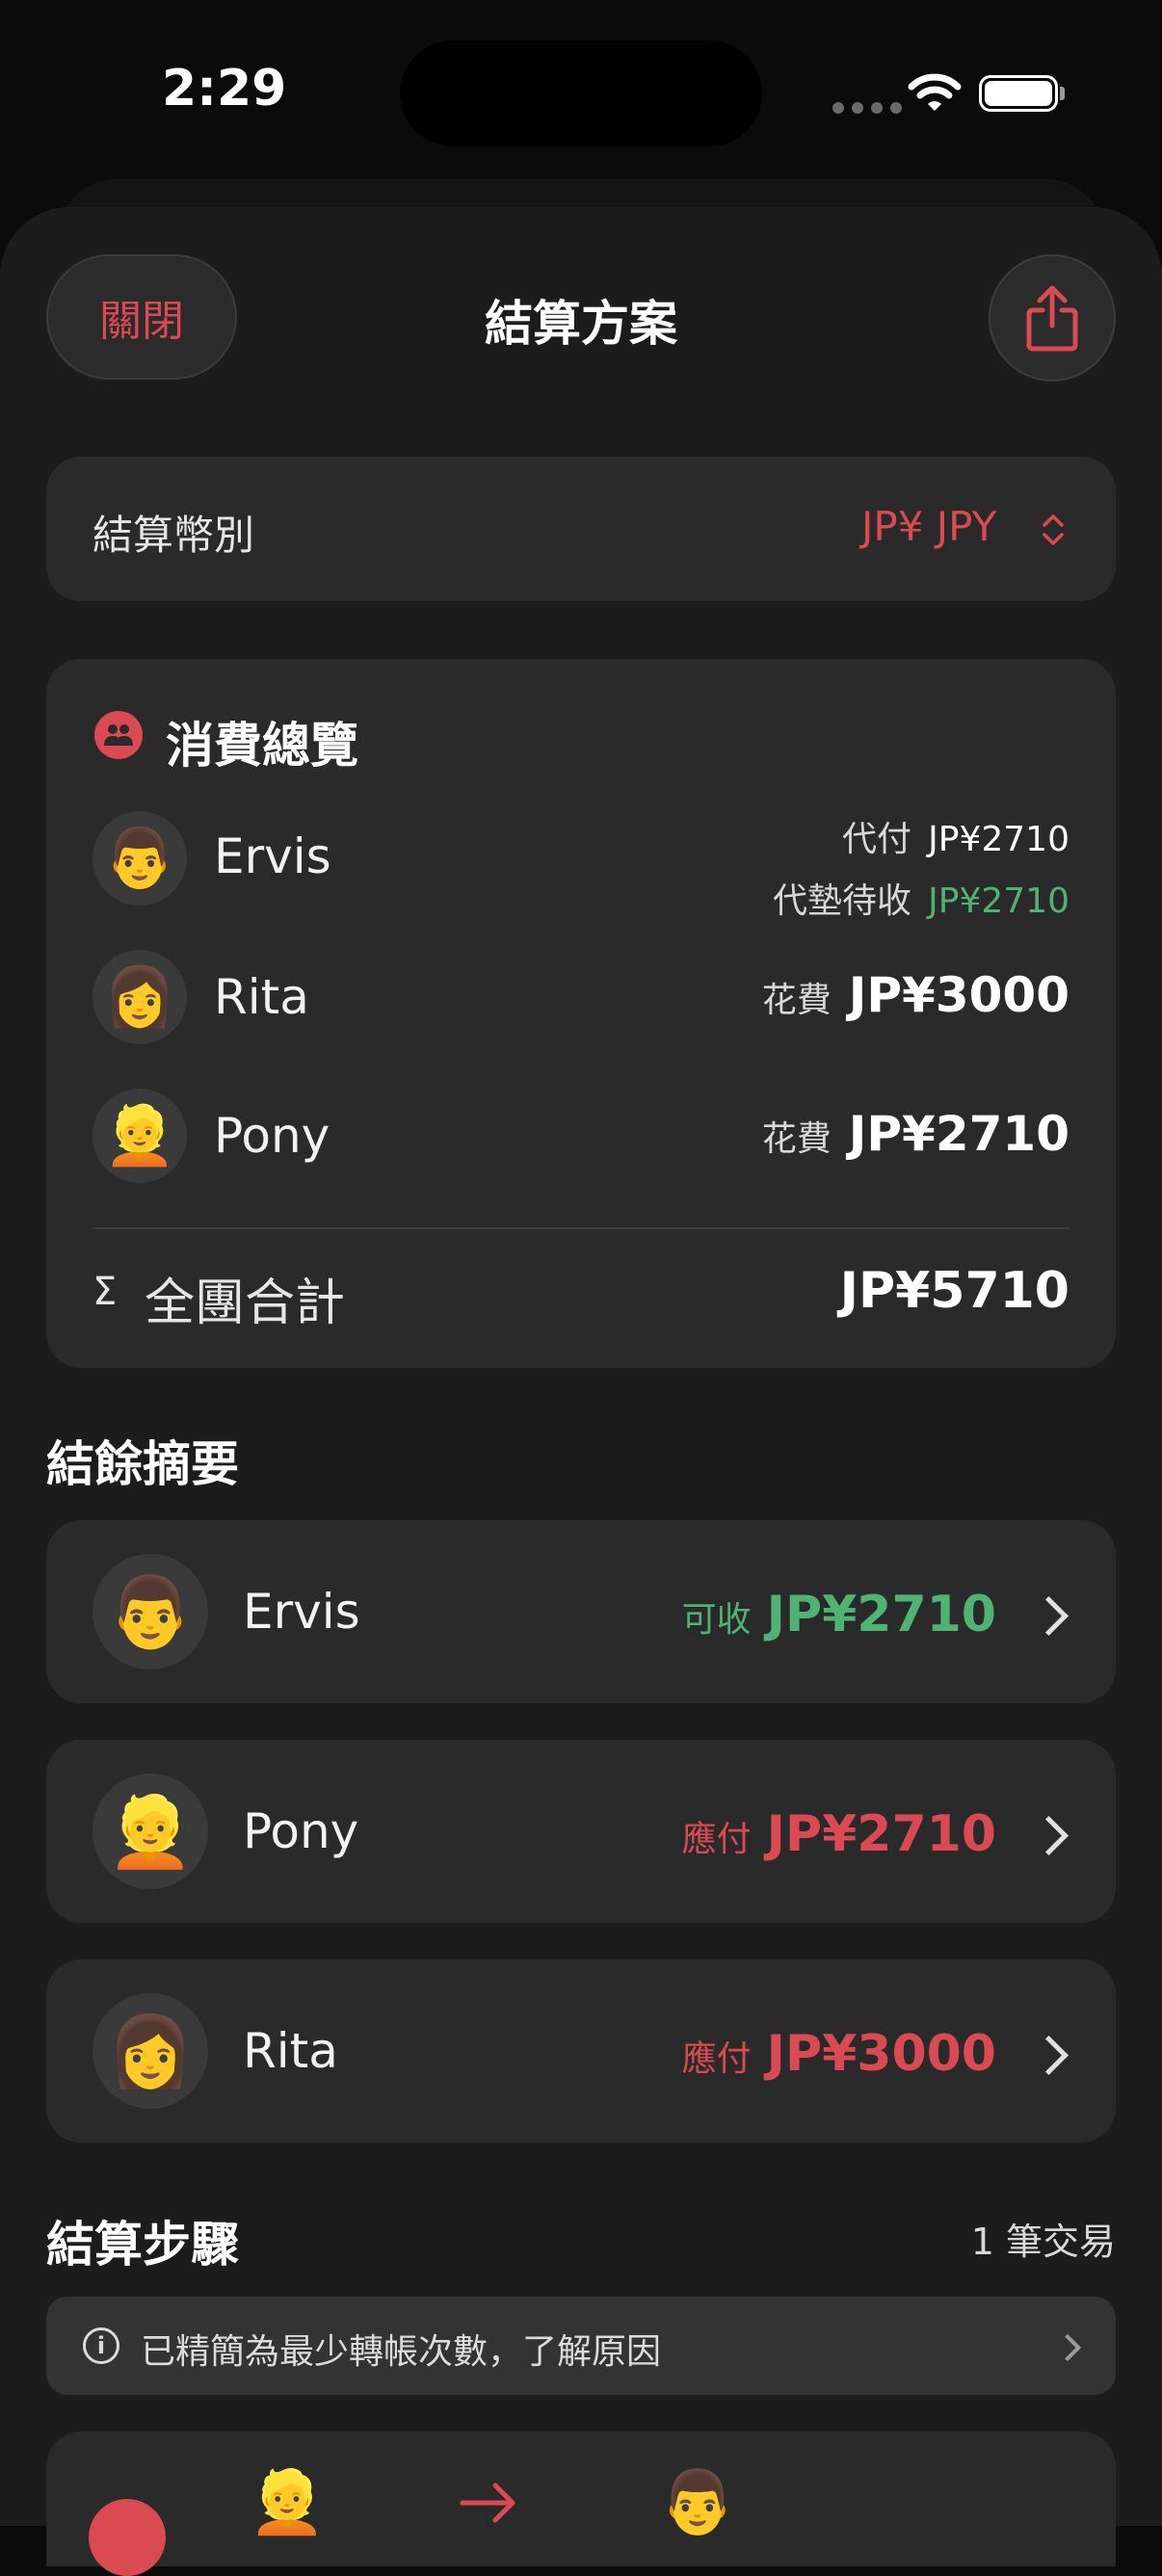 Image resolution: width=1162 pixels, height=2576 pixels. I want to click on transaction-count: 1 筆交易, so click(1043, 2242).